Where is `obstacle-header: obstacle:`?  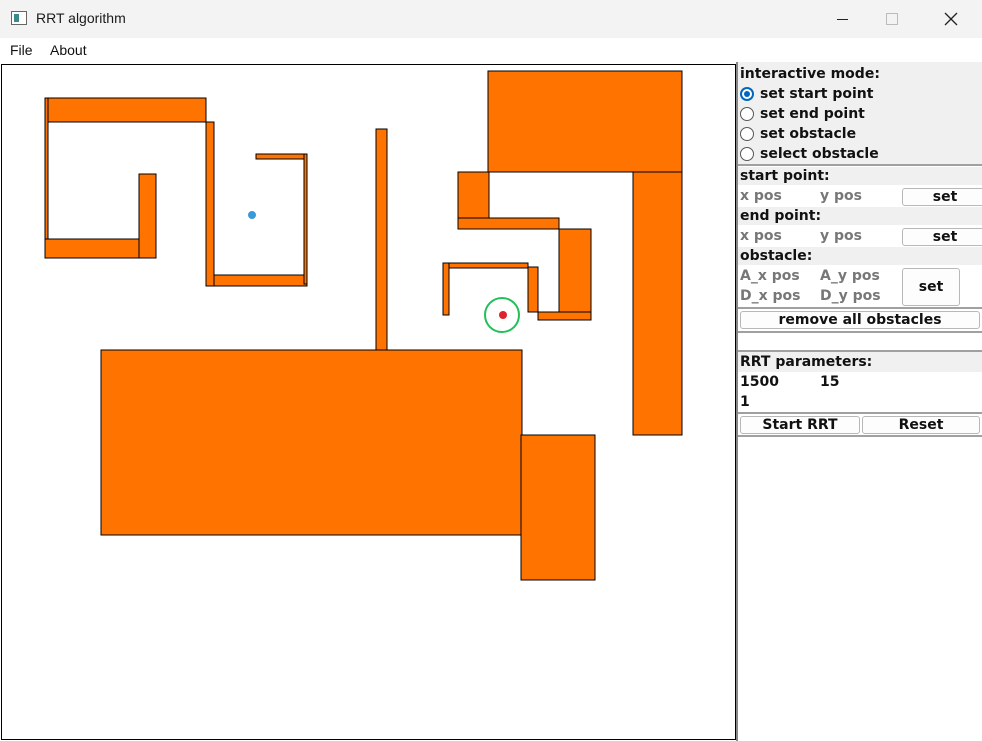 obstacle-header: obstacle: is located at coordinates (776, 256).